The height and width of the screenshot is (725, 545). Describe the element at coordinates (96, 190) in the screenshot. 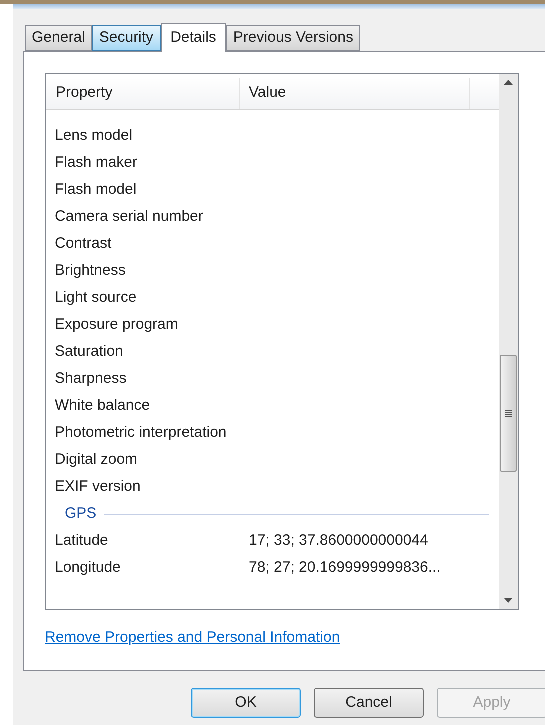

I see `property-name: Flash model` at that location.